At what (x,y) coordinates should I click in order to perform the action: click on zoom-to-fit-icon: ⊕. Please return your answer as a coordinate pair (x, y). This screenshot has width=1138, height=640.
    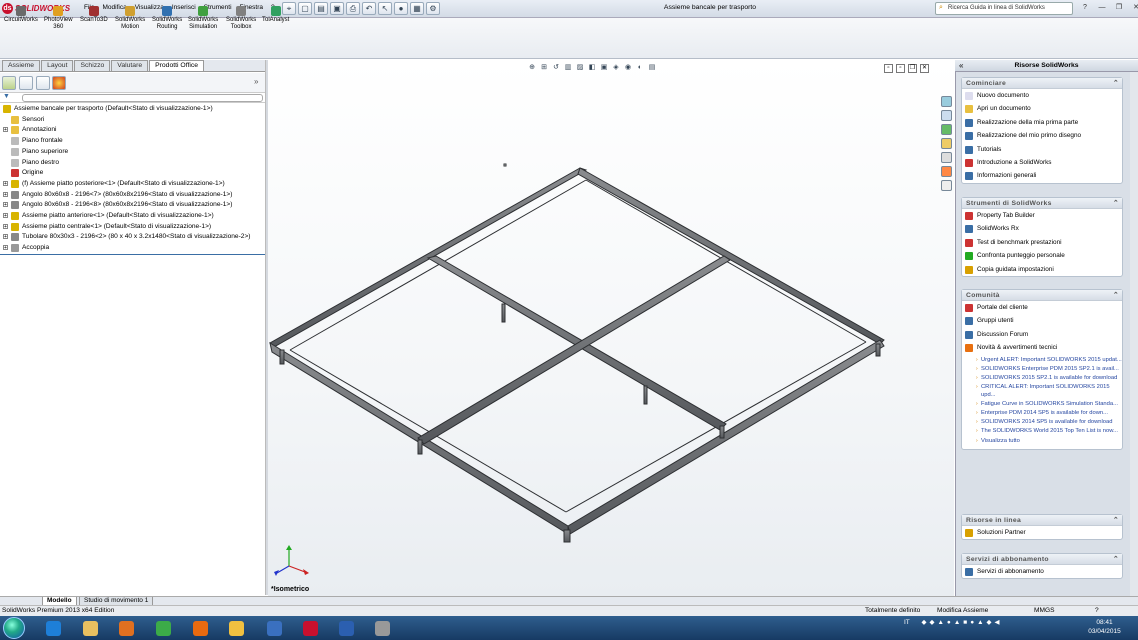
    Looking at the image, I should click on (532, 68).